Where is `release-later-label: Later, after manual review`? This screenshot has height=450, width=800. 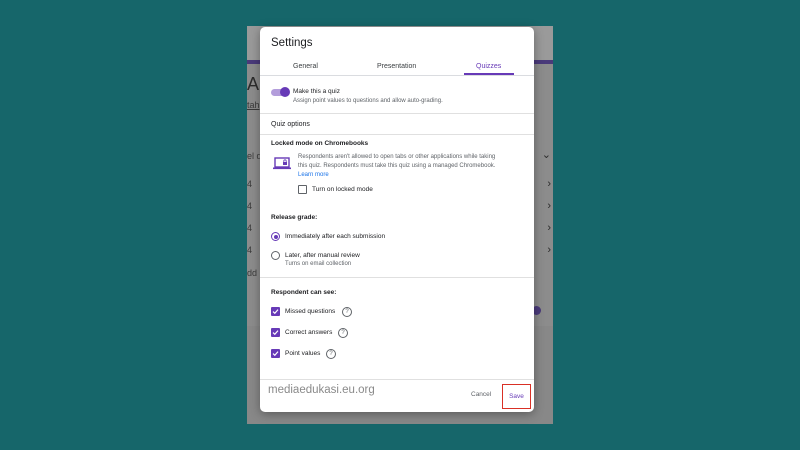 release-later-label: Later, after manual review is located at coordinates (322, 255).